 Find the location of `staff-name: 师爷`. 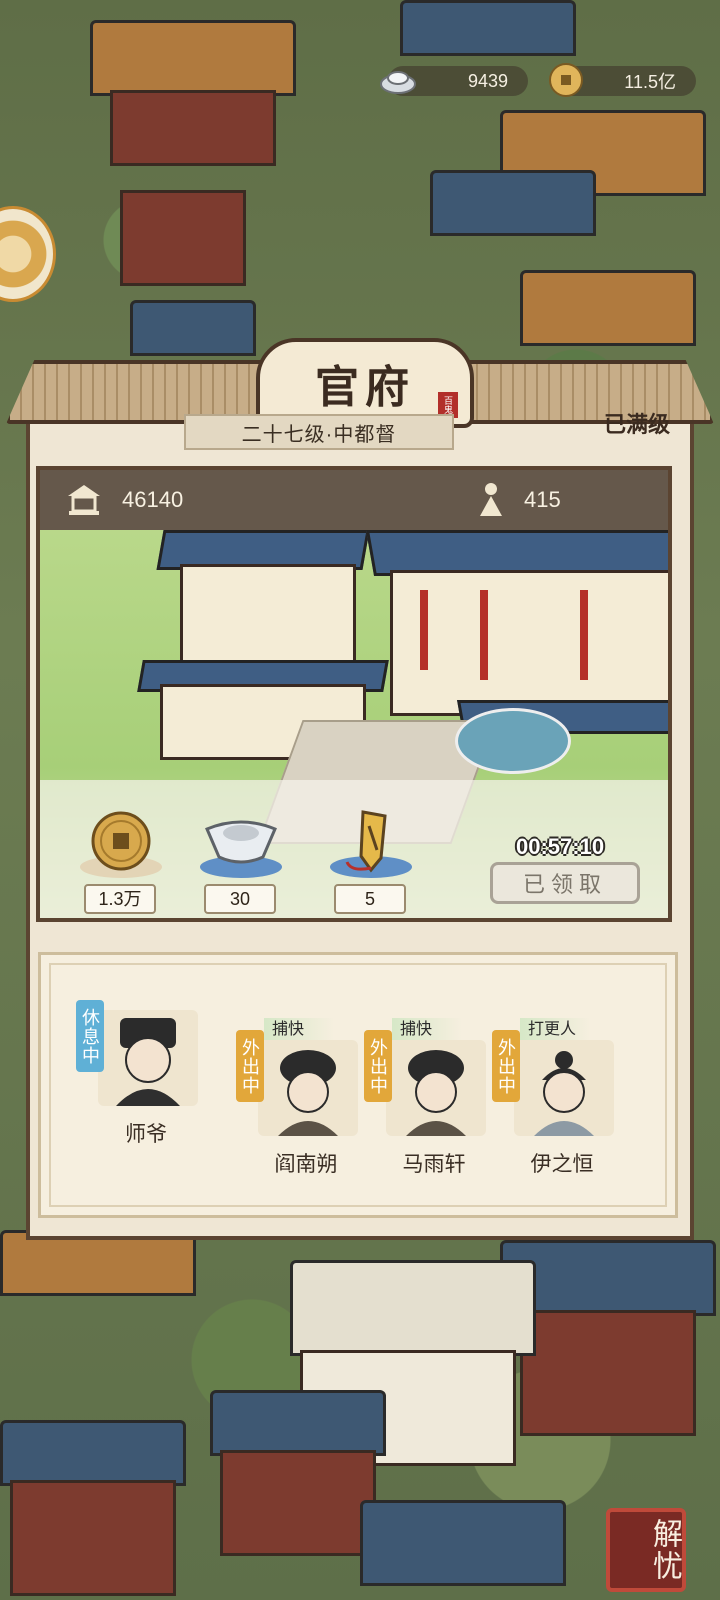

staff-name: 师爷 is located at coordinates (146, 1134).